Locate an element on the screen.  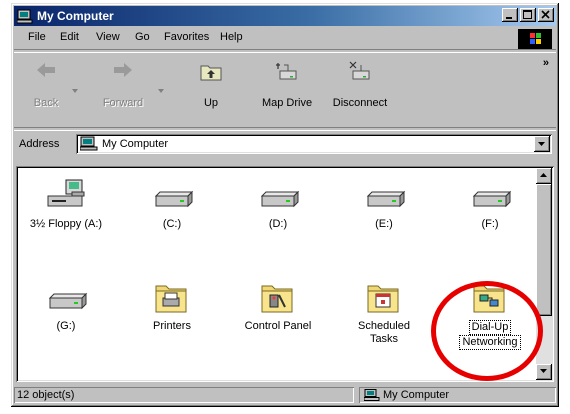
status-count-pane: 12 object(s) is located at coordinates (184, 395).